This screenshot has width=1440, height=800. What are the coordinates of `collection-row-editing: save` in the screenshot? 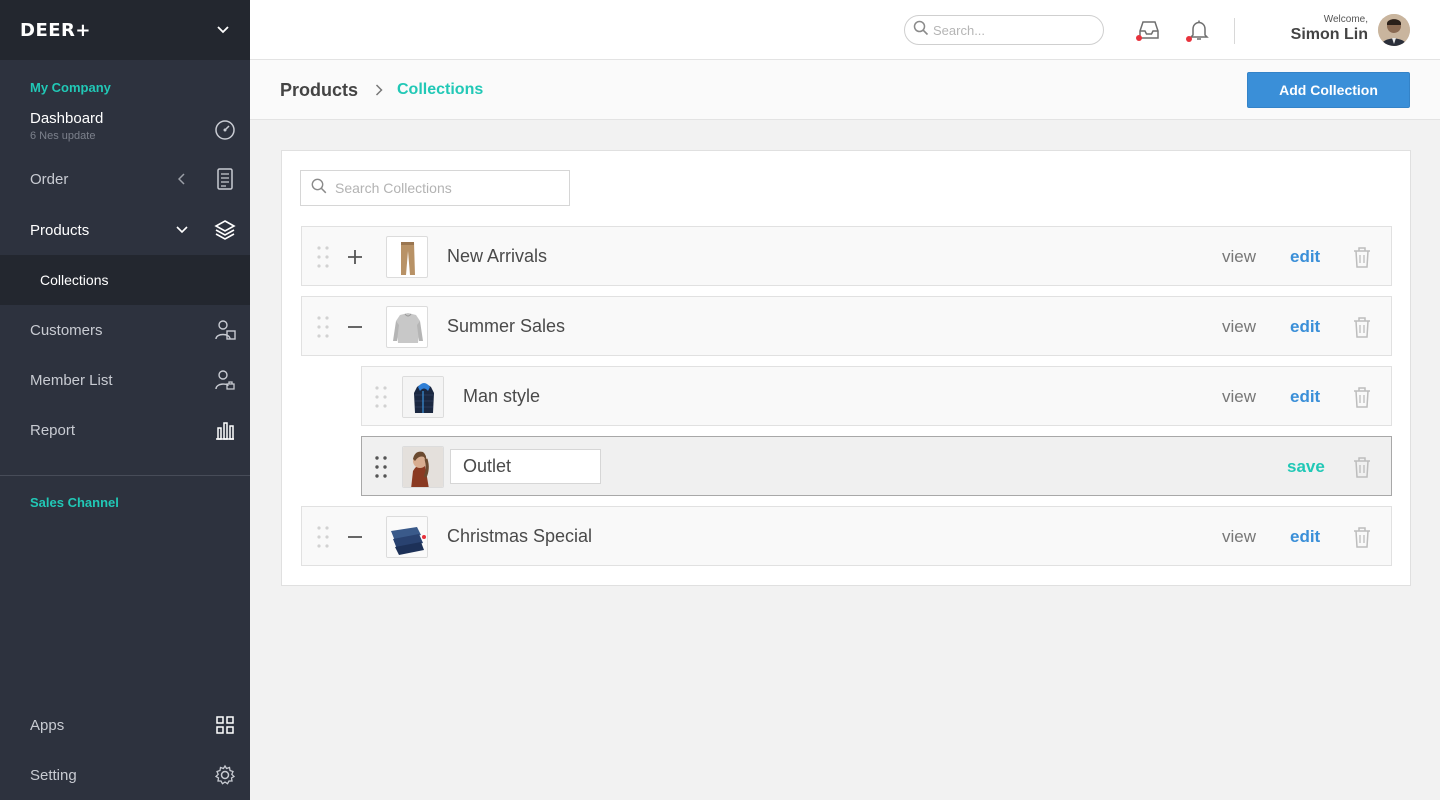 It's located at (876, 466).